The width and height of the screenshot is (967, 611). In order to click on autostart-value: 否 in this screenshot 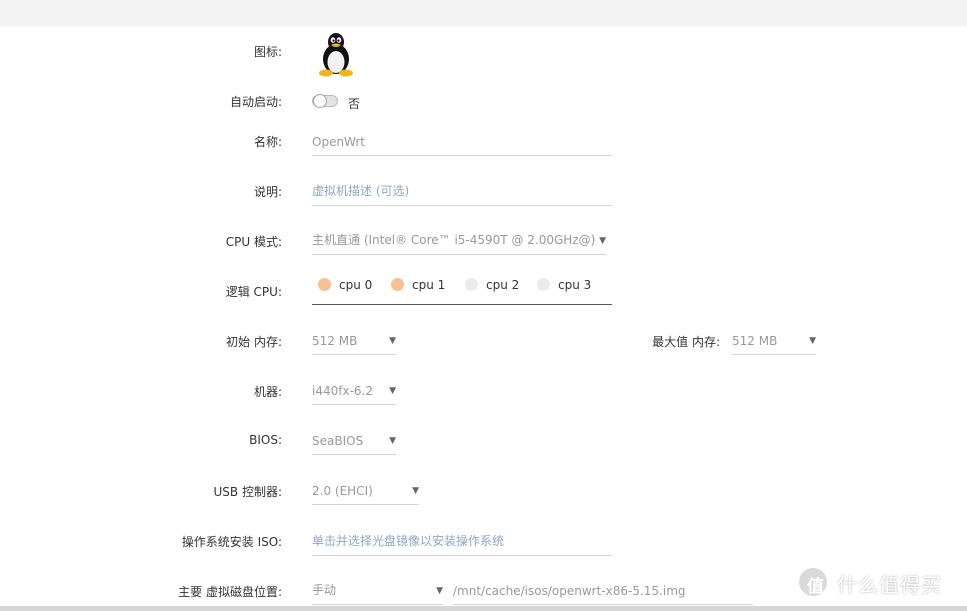, I will do `click(354, 104)`.